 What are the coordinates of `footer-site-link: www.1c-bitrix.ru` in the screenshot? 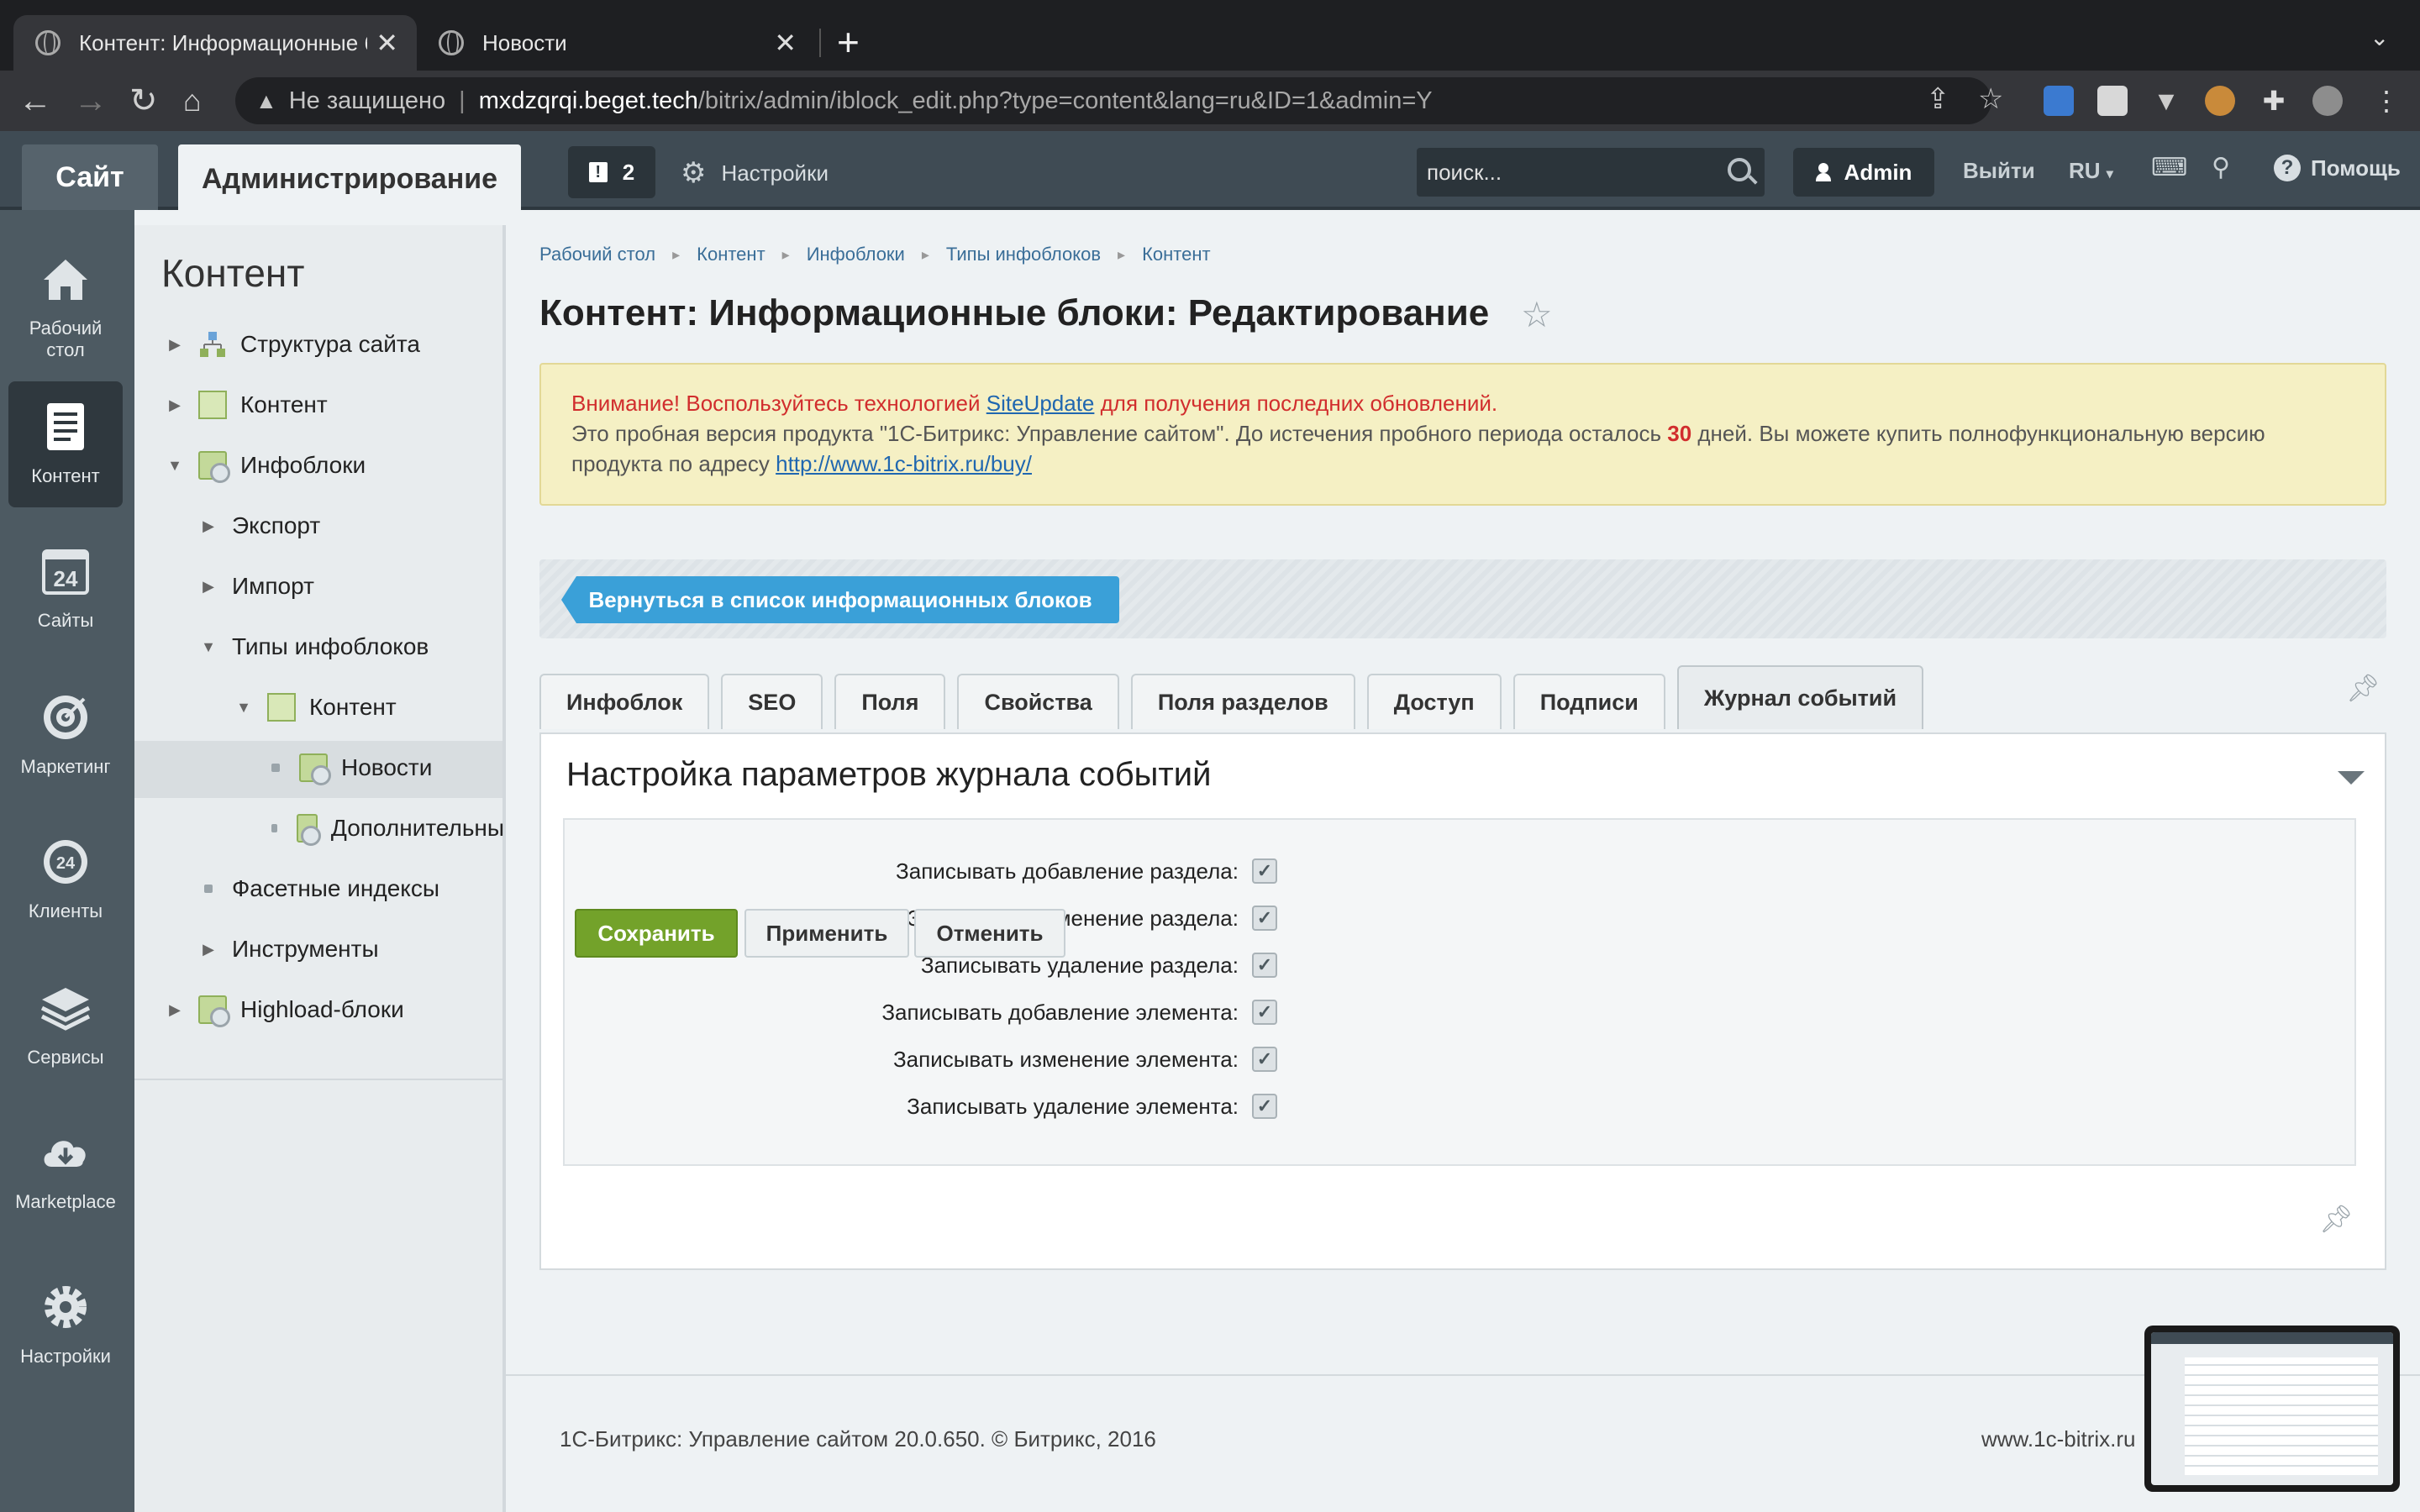 It's located at (2058, 1439).